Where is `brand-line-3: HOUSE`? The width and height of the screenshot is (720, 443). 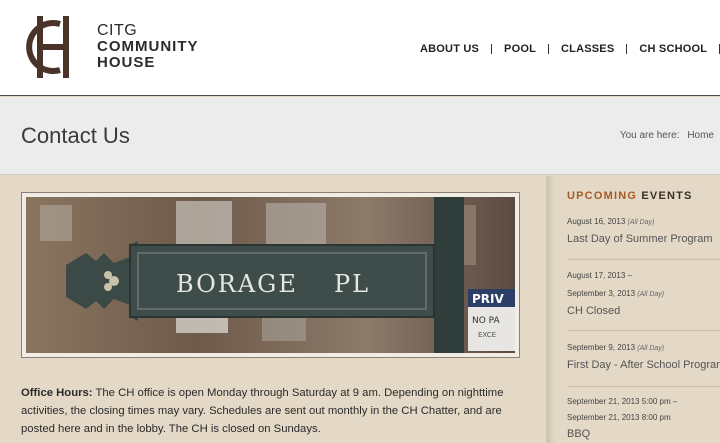
brand-line-3: HOUSE is located at coordinates (126, 62).